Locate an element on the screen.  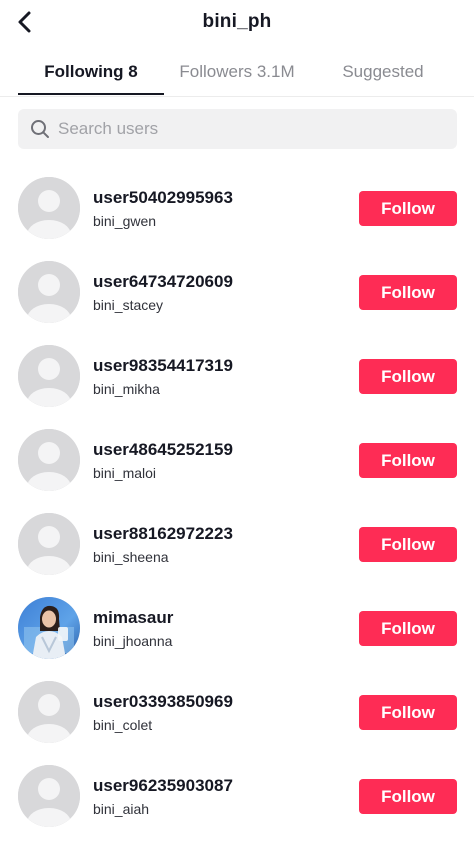
username: user96235903087 is located at coordinates (163, 786).